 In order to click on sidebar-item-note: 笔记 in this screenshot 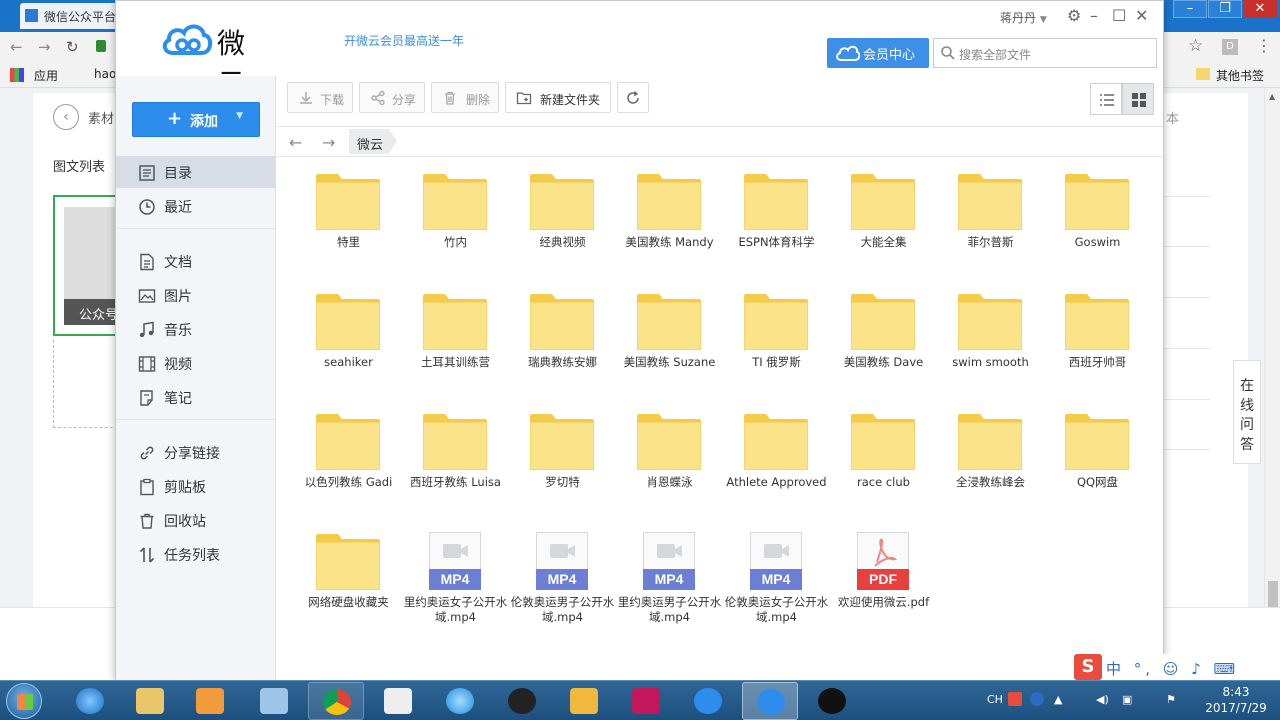, I will do `click(195, 397)`.